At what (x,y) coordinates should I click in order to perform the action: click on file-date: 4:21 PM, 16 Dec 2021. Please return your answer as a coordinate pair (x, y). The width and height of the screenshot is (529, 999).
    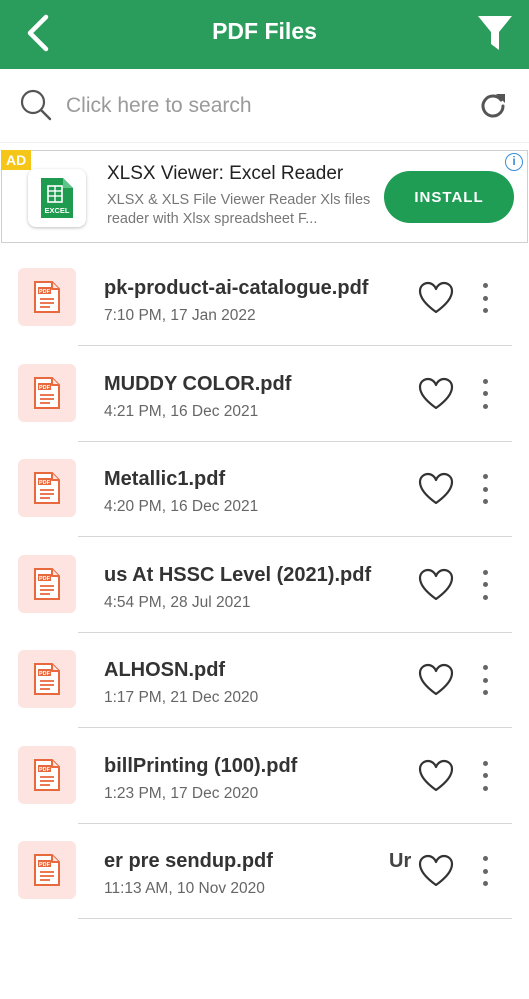
    Looking at the image, I should click on (181, 411).